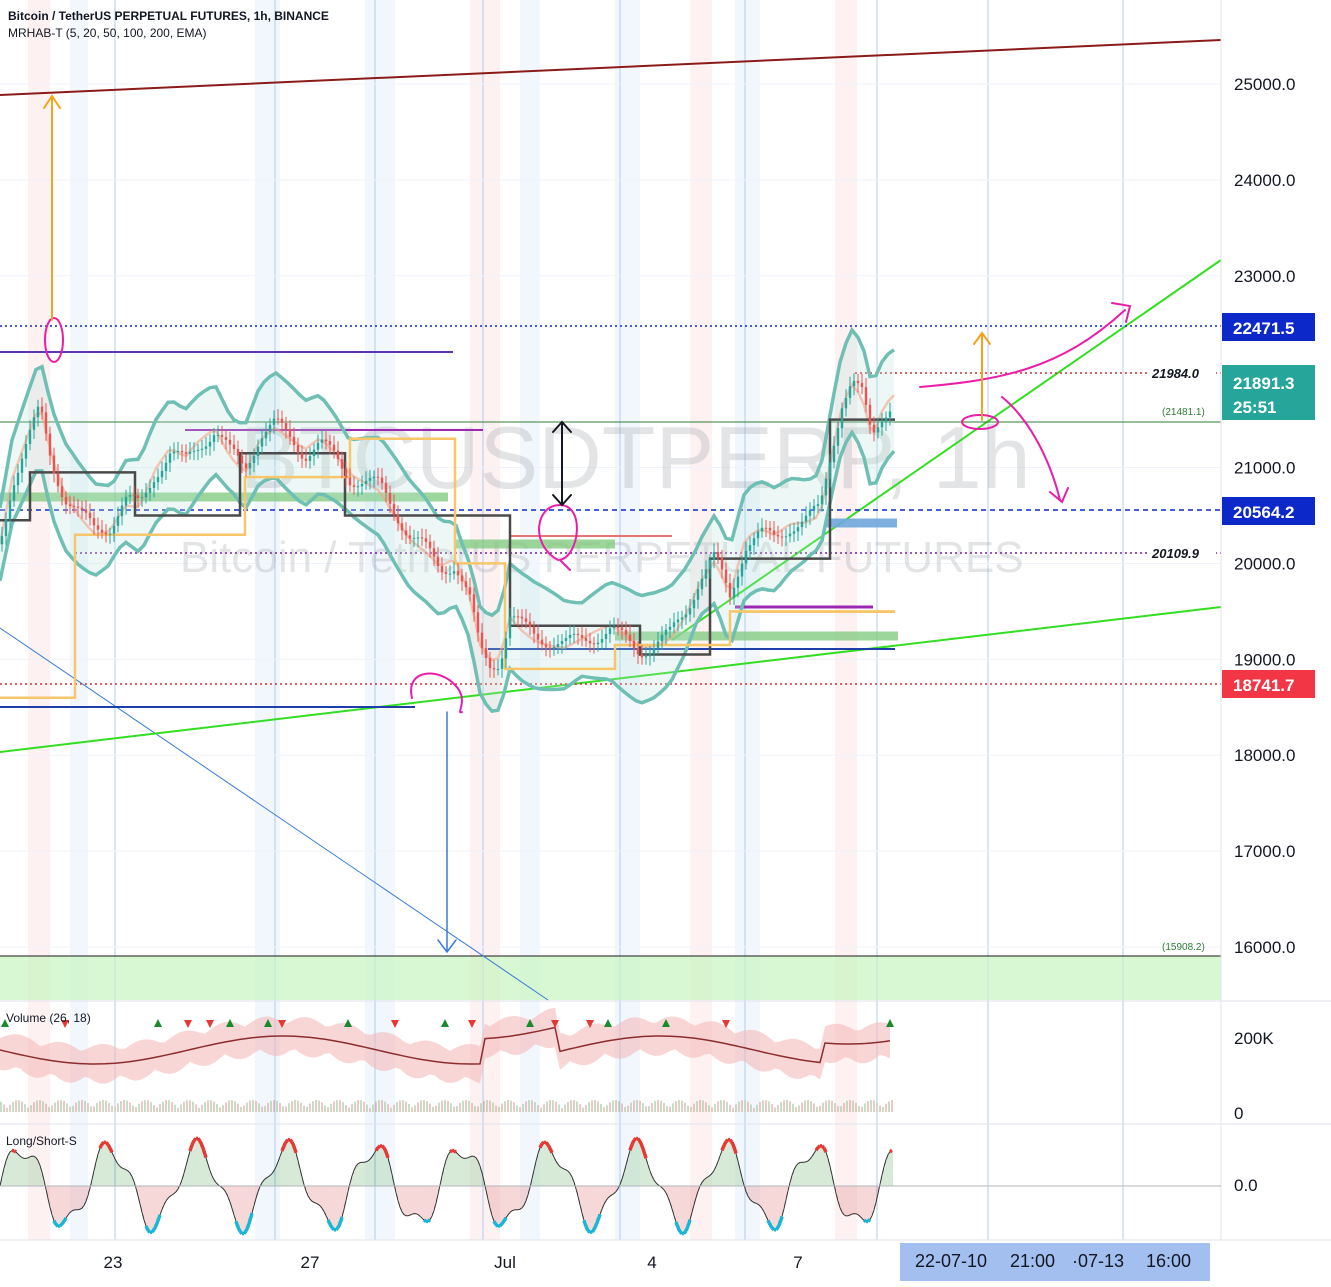 This screenshot has width=1331, height=1287. Describe the element at coordinates (1264, 659) in the screenshot. I see `price-tick-label: 19000.0` at that location.